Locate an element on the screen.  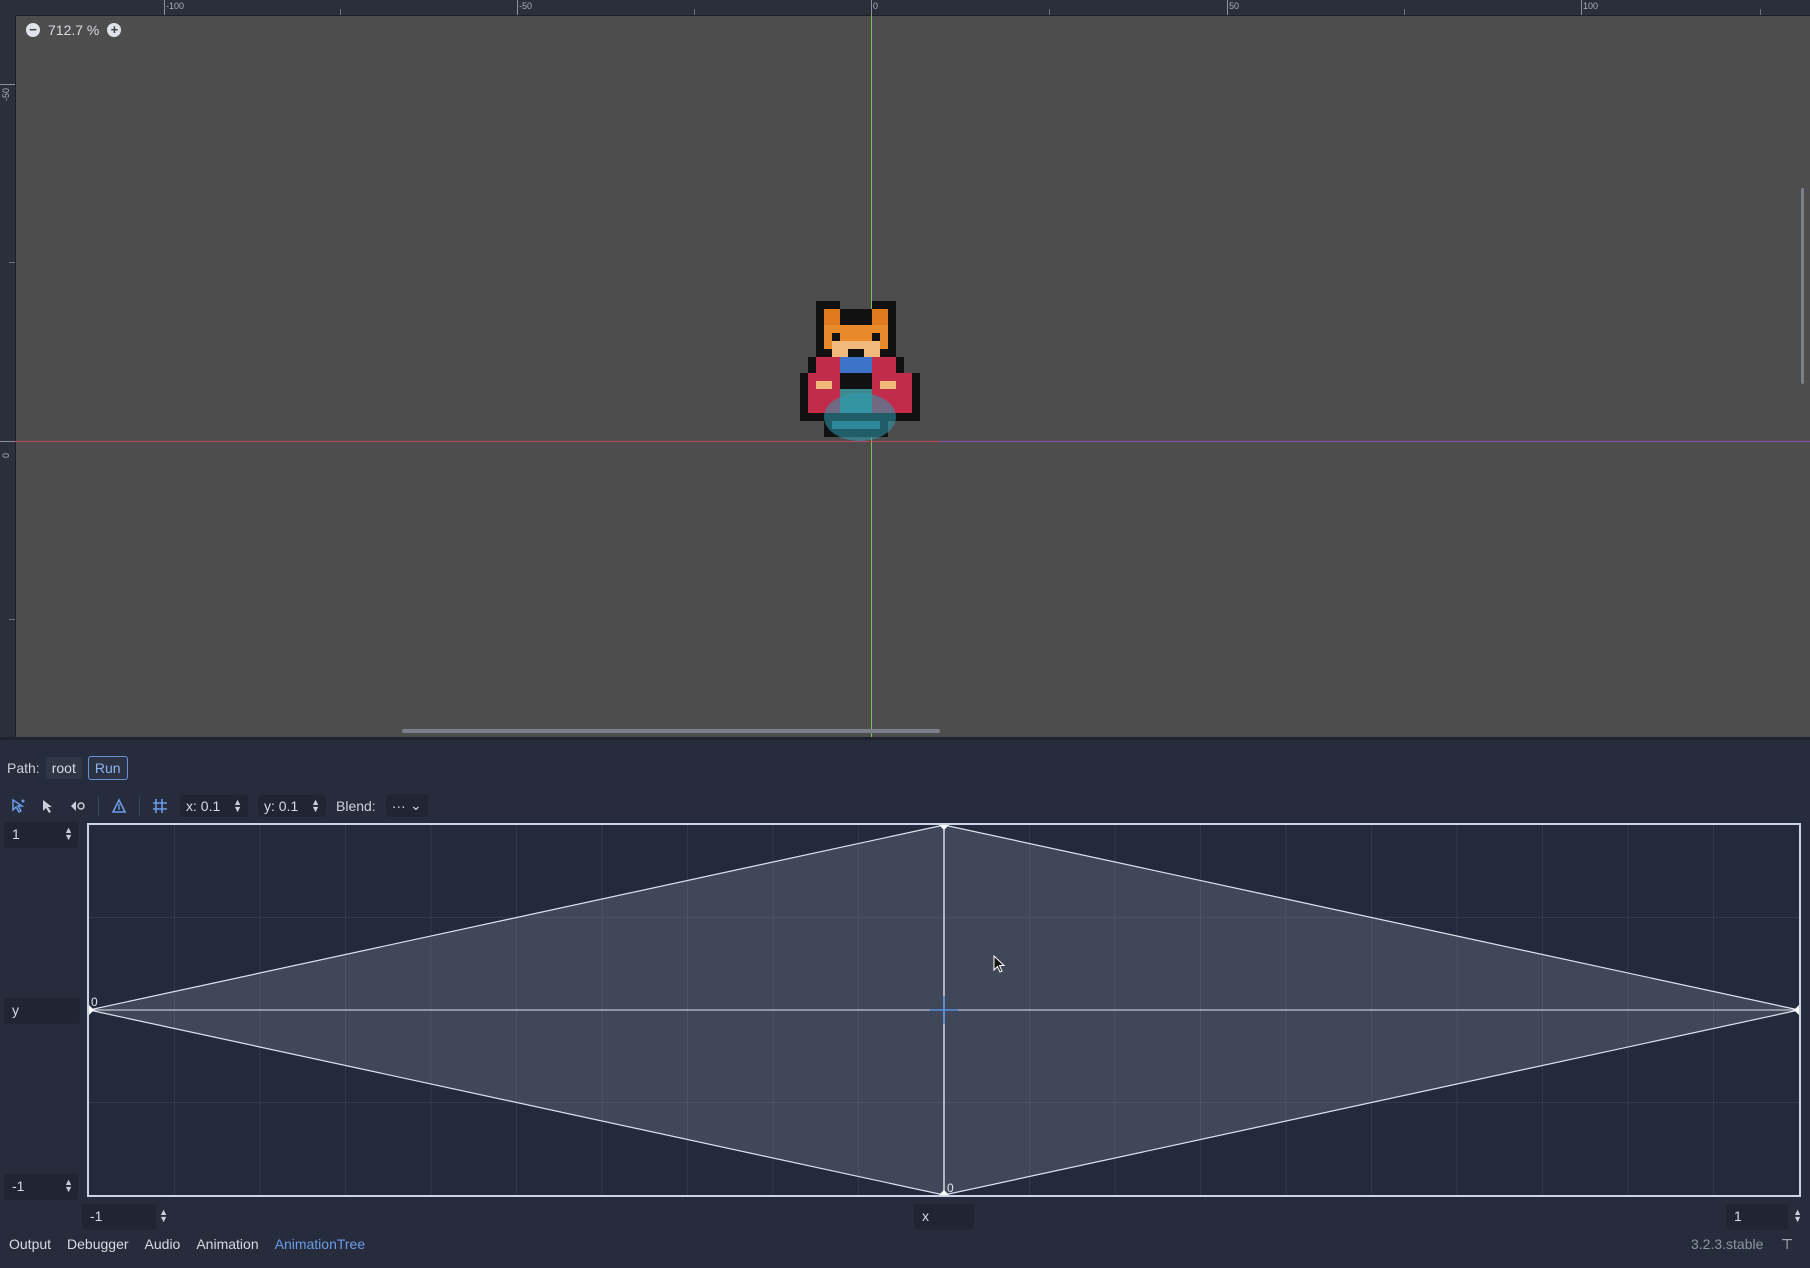
max-y-field: 1 ▲ ▼ is located at coordinates (41, 835).